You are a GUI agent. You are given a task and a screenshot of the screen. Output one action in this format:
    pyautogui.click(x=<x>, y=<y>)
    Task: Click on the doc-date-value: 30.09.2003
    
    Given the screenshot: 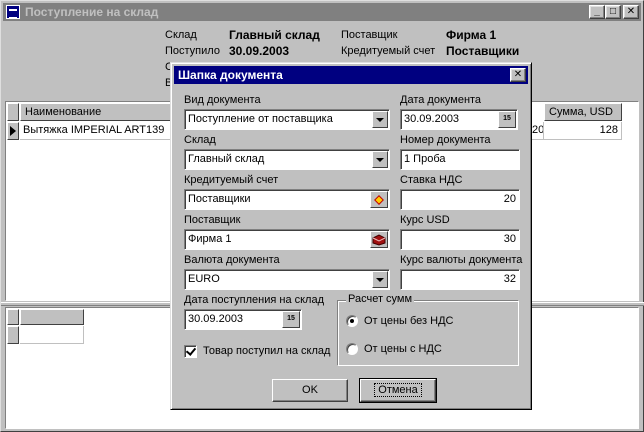 What is the action you would take?
    pyautogui.click(x=432, y=119)
    